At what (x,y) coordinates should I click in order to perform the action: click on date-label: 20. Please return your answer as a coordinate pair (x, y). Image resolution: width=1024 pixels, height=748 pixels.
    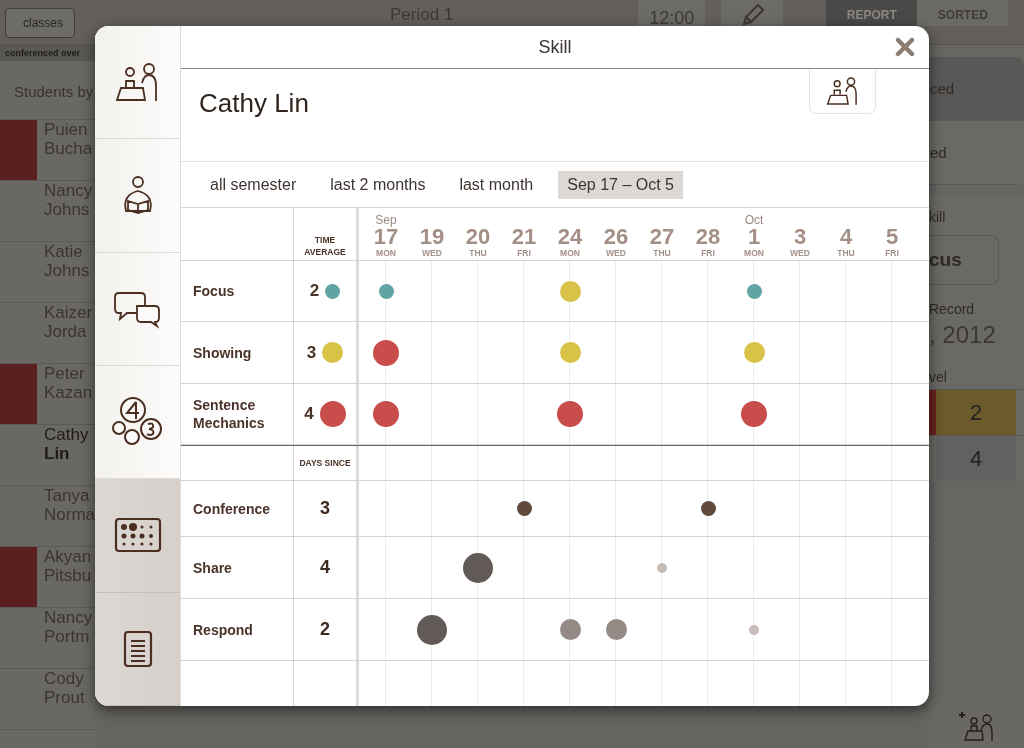
    Looking at the image, I should click on (478, 237).